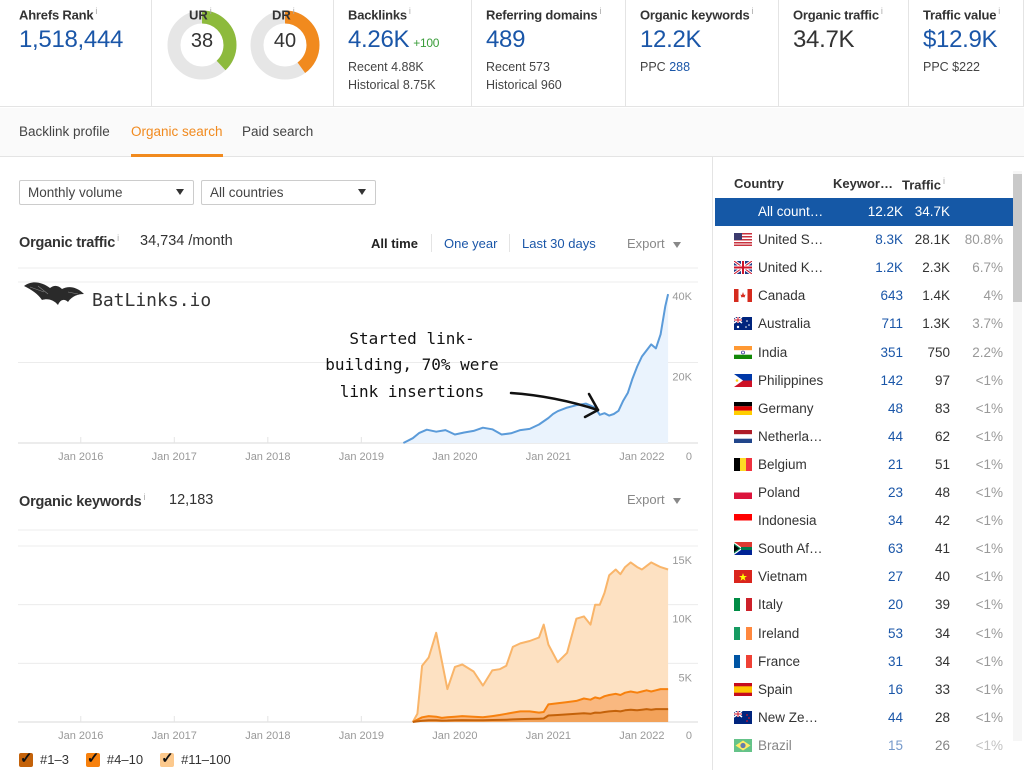 Image resolution: width=1024 pixels, height=770 pixels. What do you see at coordinates (277, 131) in the screenshot?
I see `tab-paid-search: Paid search` at bounding box center [277, 131].